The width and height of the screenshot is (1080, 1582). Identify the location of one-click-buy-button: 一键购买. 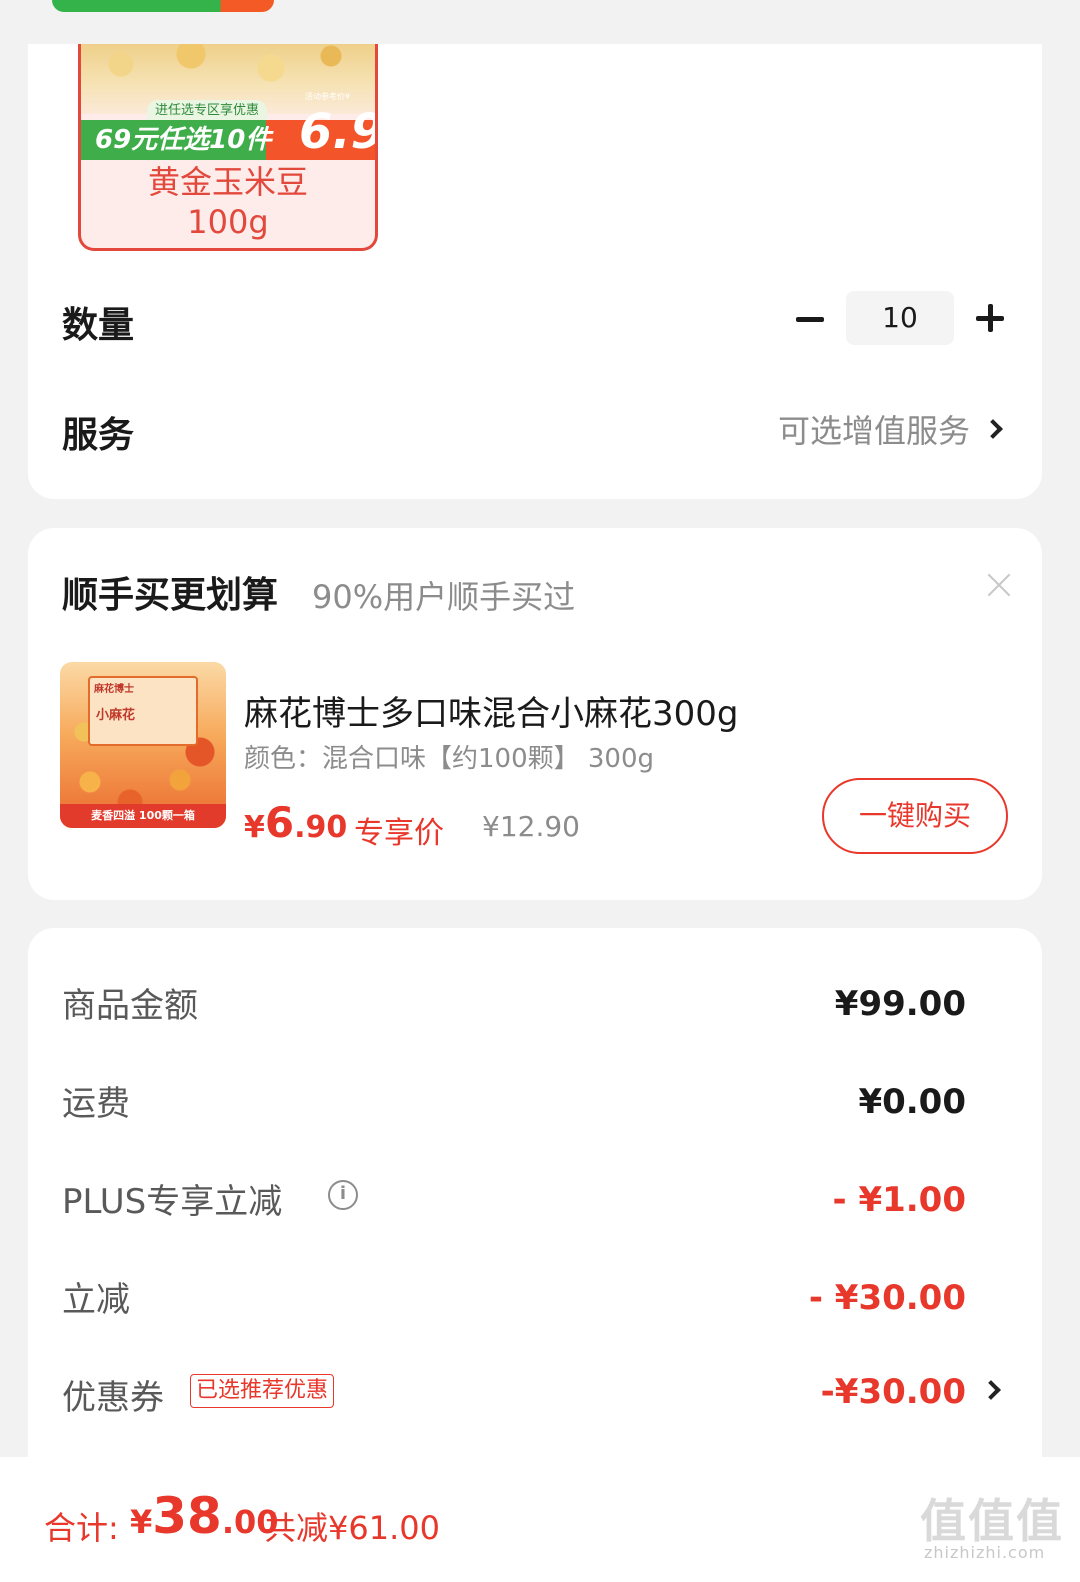
(915, 816).